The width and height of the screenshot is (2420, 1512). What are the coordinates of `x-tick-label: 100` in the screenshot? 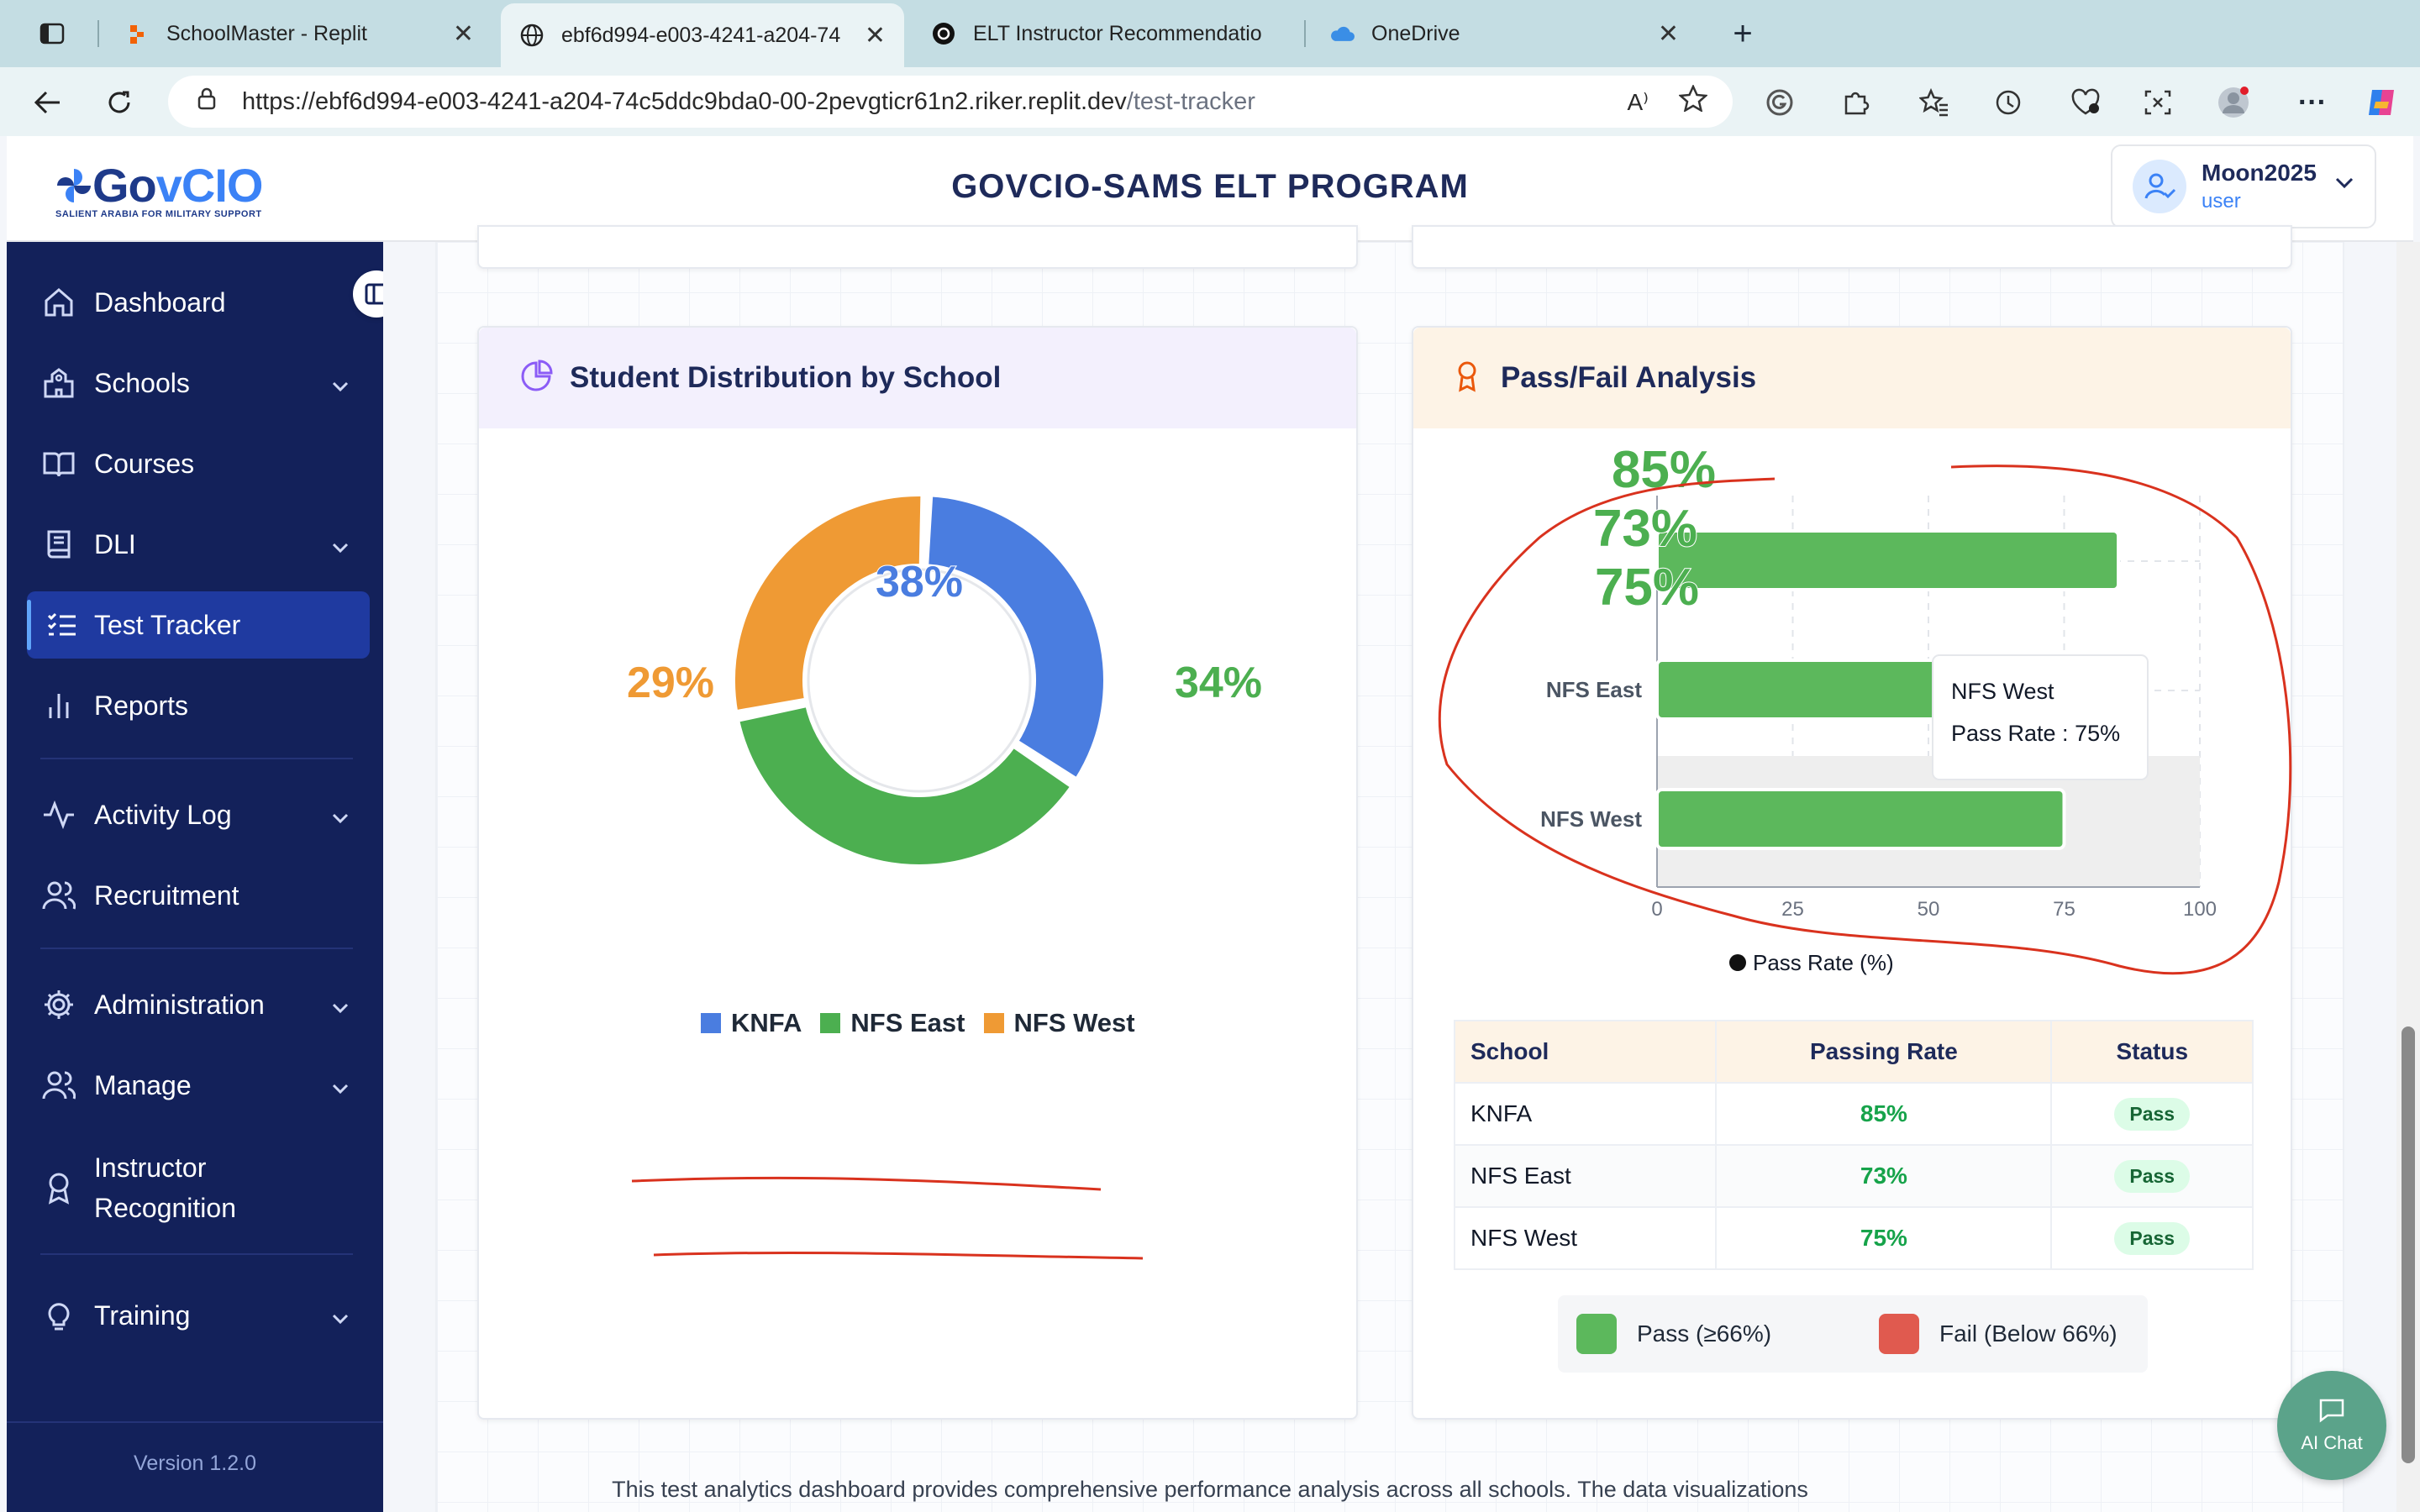 It's located at (2200, 909).